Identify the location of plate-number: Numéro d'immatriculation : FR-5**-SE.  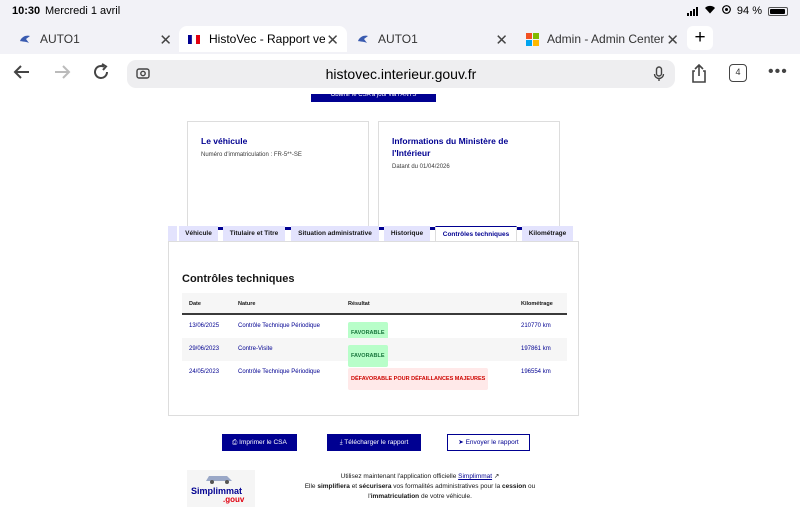
(251, 155).